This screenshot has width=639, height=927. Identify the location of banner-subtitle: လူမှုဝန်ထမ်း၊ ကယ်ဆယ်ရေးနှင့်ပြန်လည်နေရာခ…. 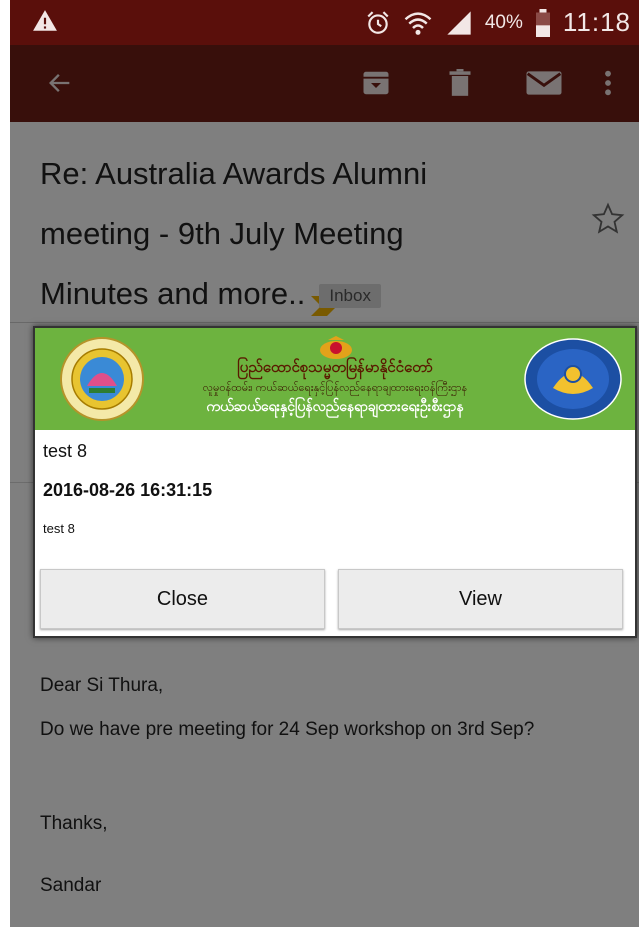
(335, 388).